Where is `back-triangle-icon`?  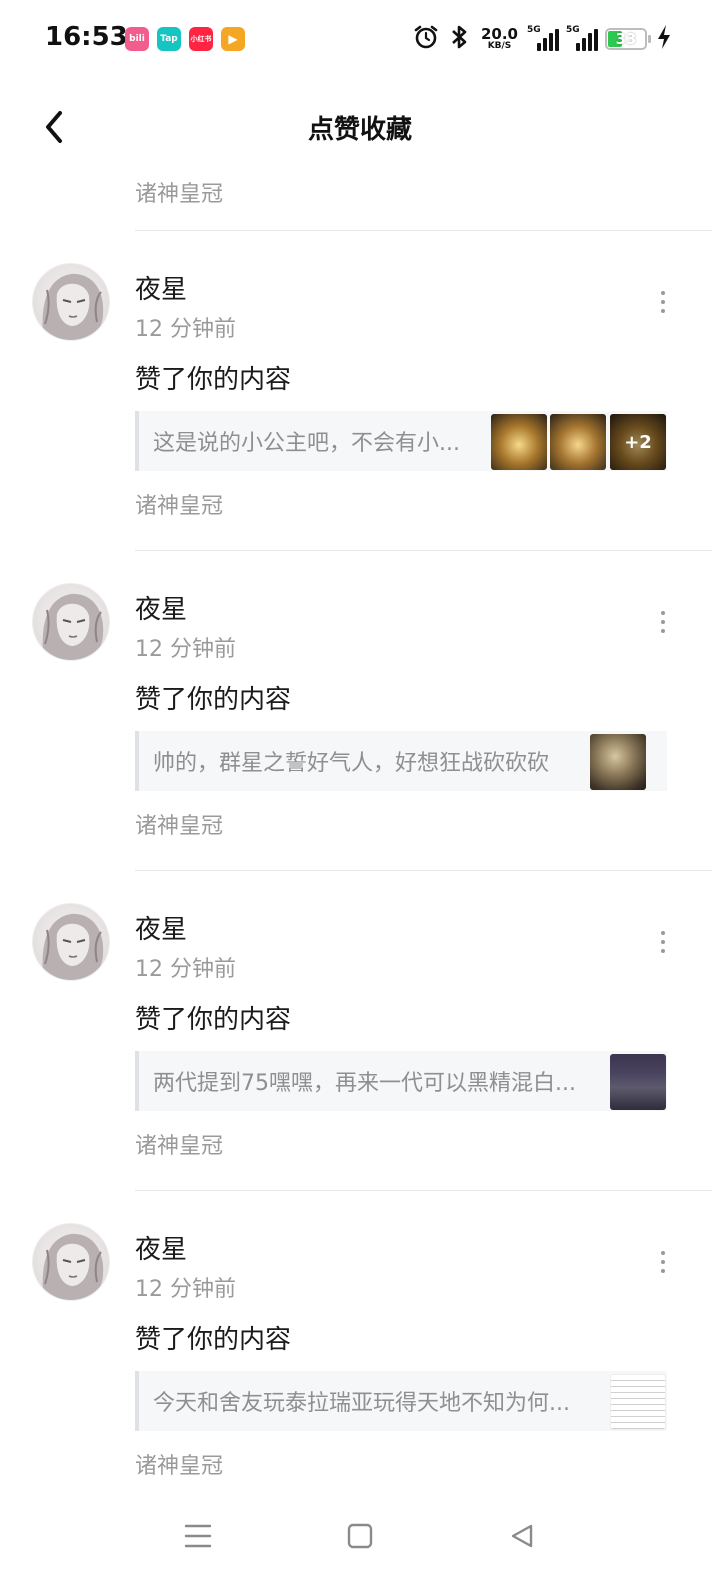 back-triangle-icon is located at coordinates (522, 1536).